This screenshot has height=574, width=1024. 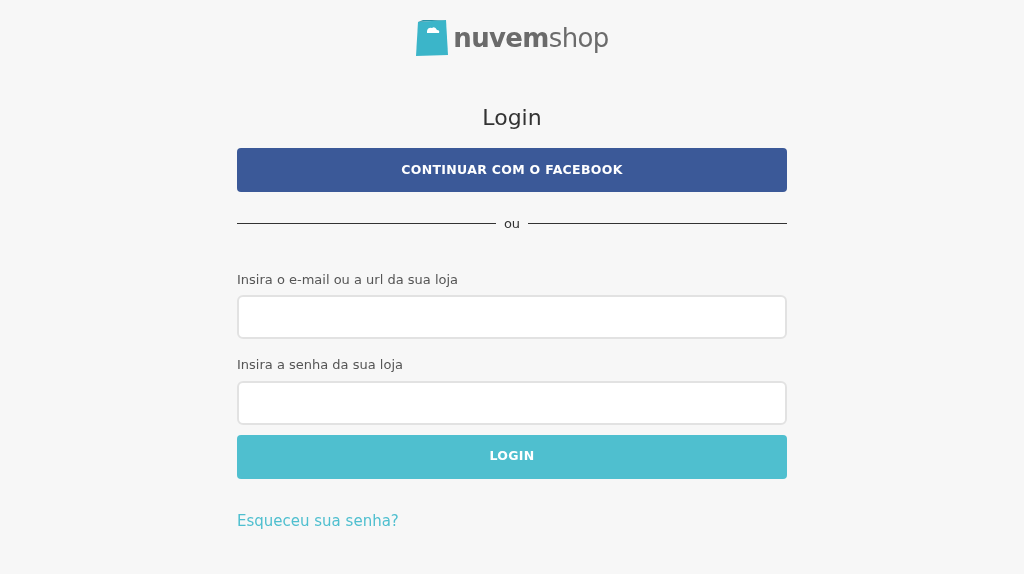 I want to click on facebook-button: CONTINUAR COM O FACEBOOK, so click(x=512, y=170).